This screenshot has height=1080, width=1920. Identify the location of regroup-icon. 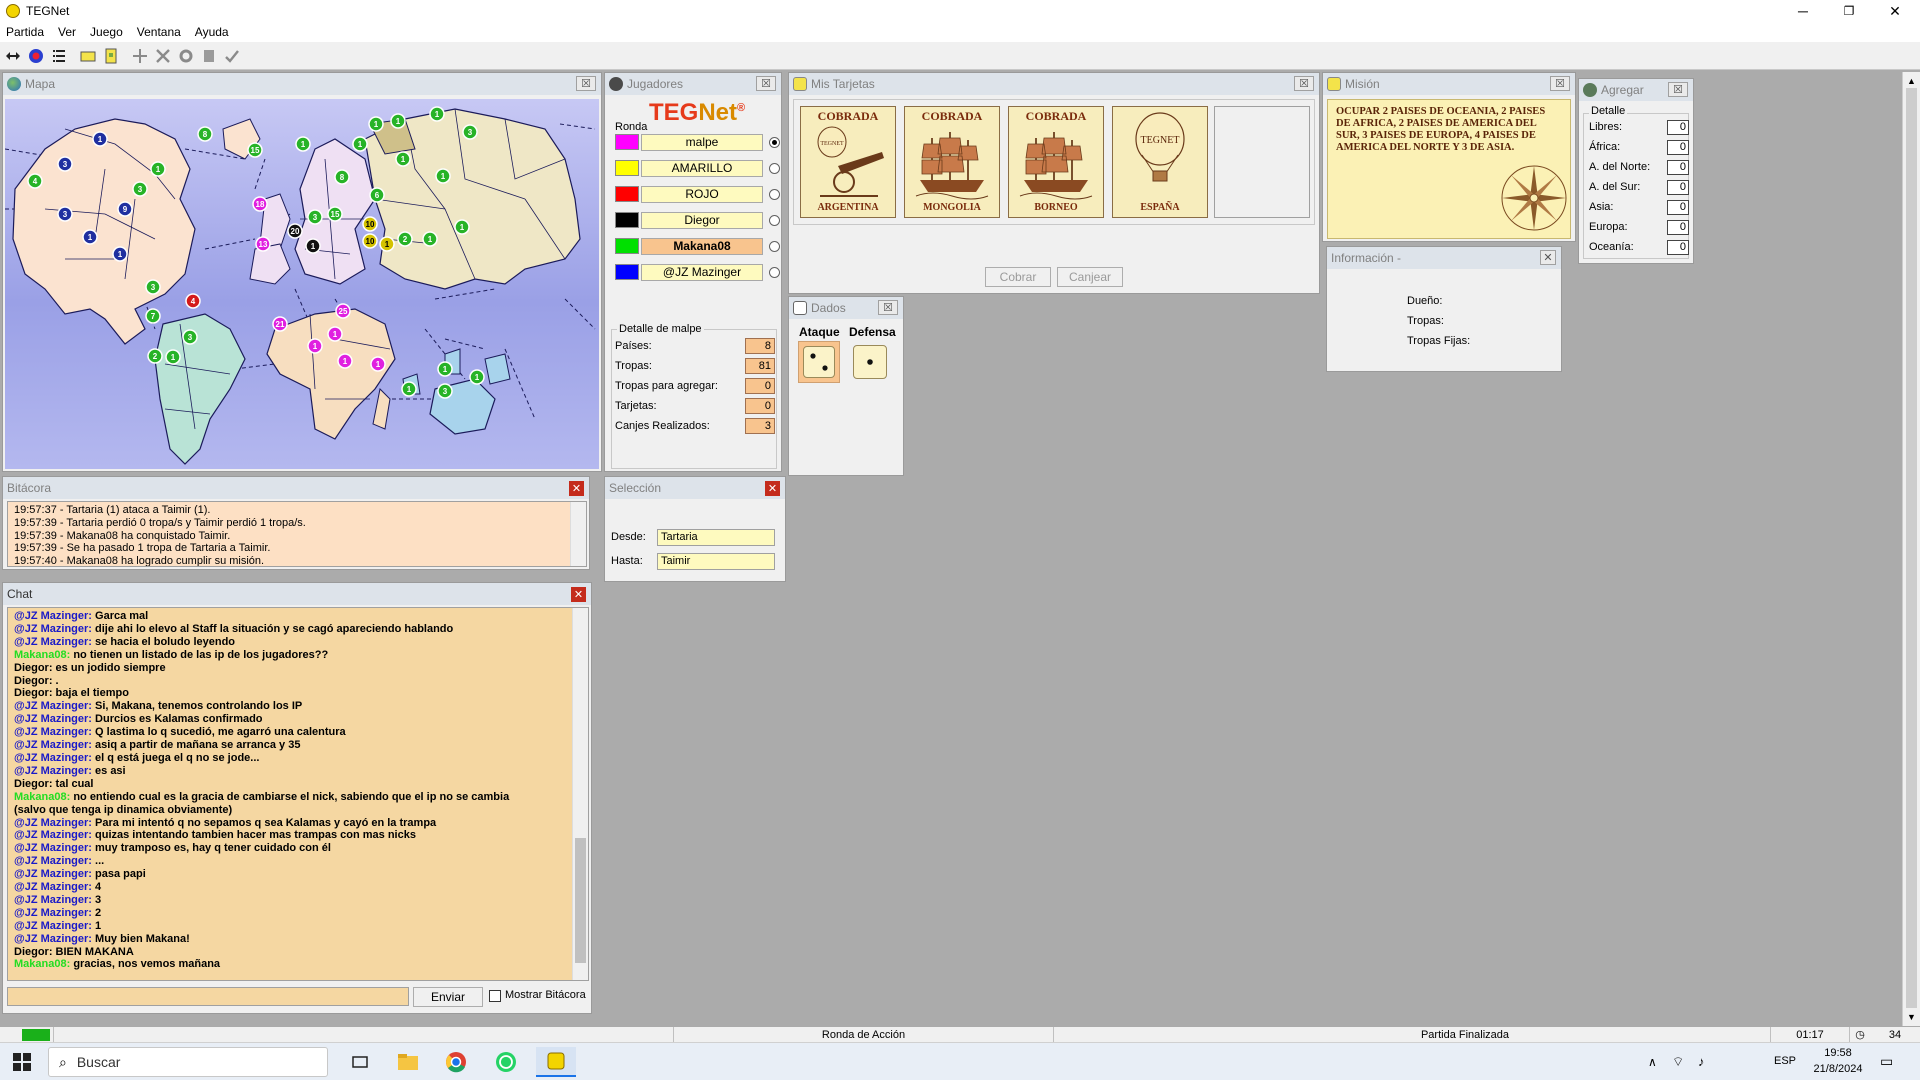
(186, 56).